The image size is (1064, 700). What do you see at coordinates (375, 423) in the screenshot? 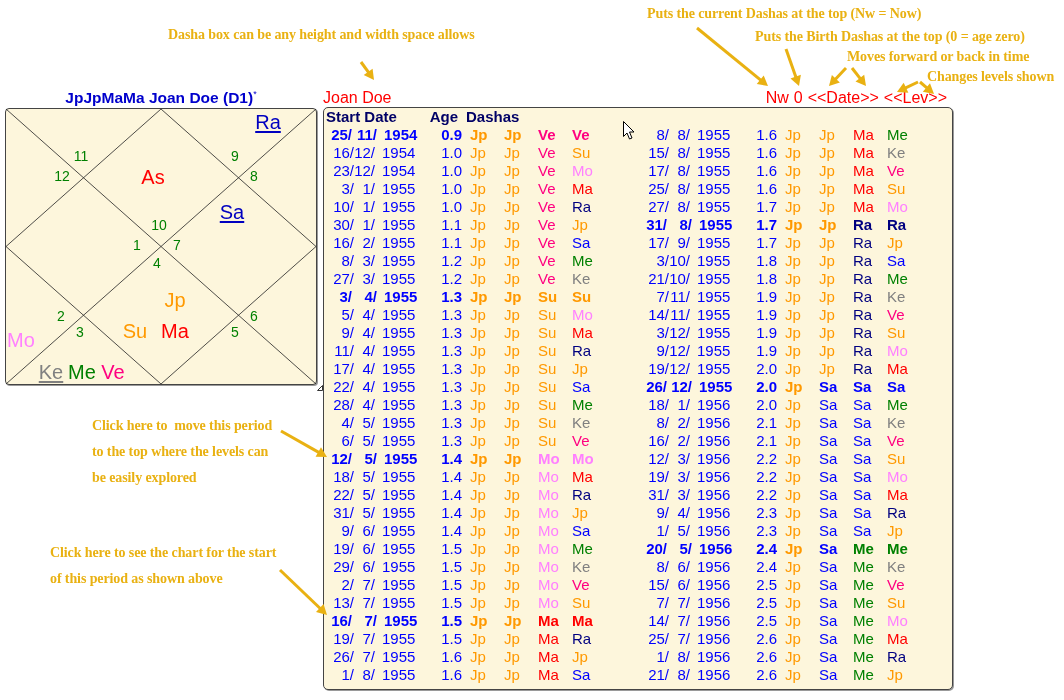
I see `start-date-link: 4/ 5/ 1955` at bounding box center [375, 423].